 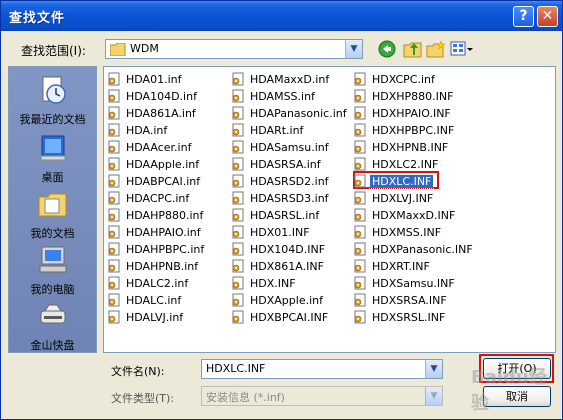 I want to click on up-folder-icon, so click(x=413, y=49).